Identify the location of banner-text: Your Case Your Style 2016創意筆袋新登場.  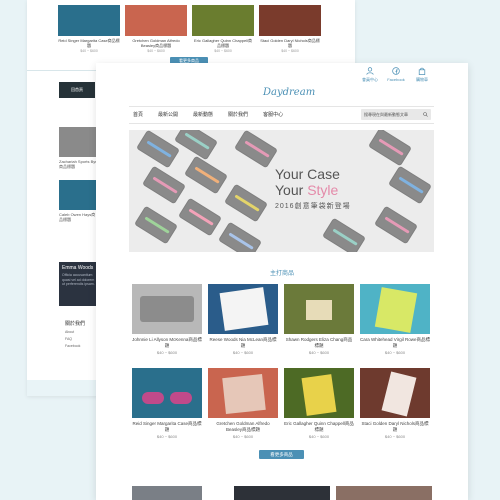
(325, 188).